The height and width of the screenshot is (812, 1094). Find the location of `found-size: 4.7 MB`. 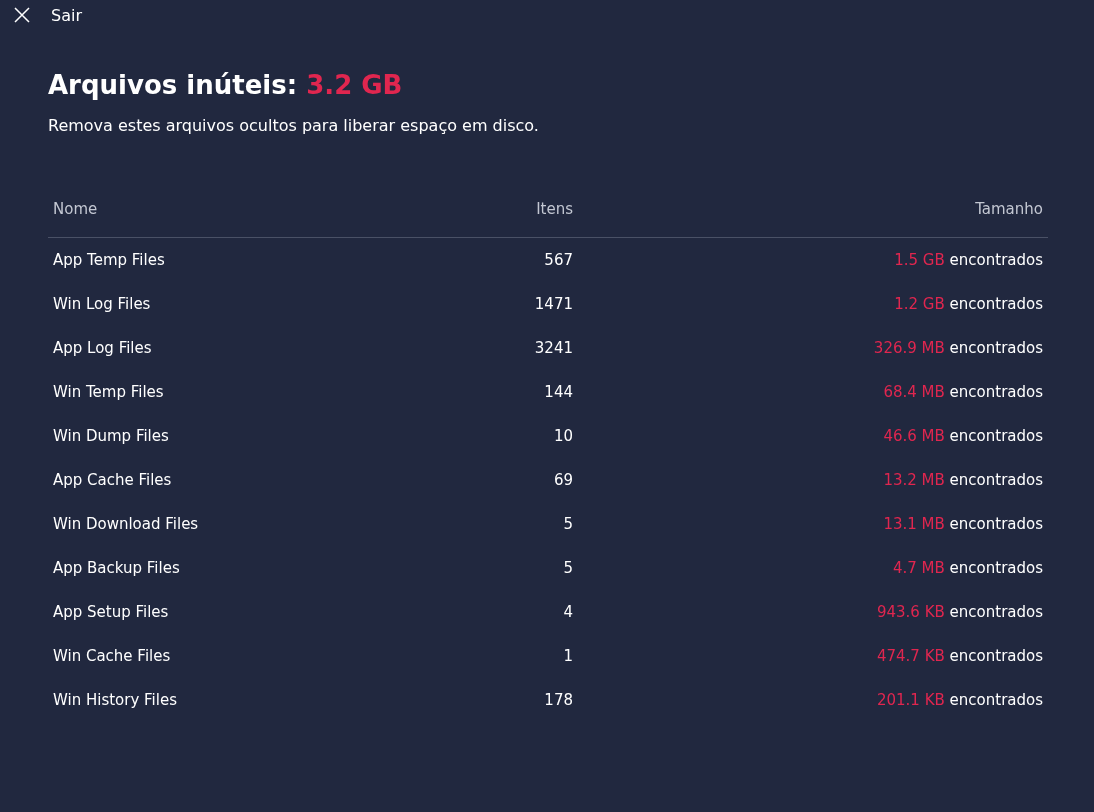

found-size: 4.7 MB is located at coordinates (918, 568).